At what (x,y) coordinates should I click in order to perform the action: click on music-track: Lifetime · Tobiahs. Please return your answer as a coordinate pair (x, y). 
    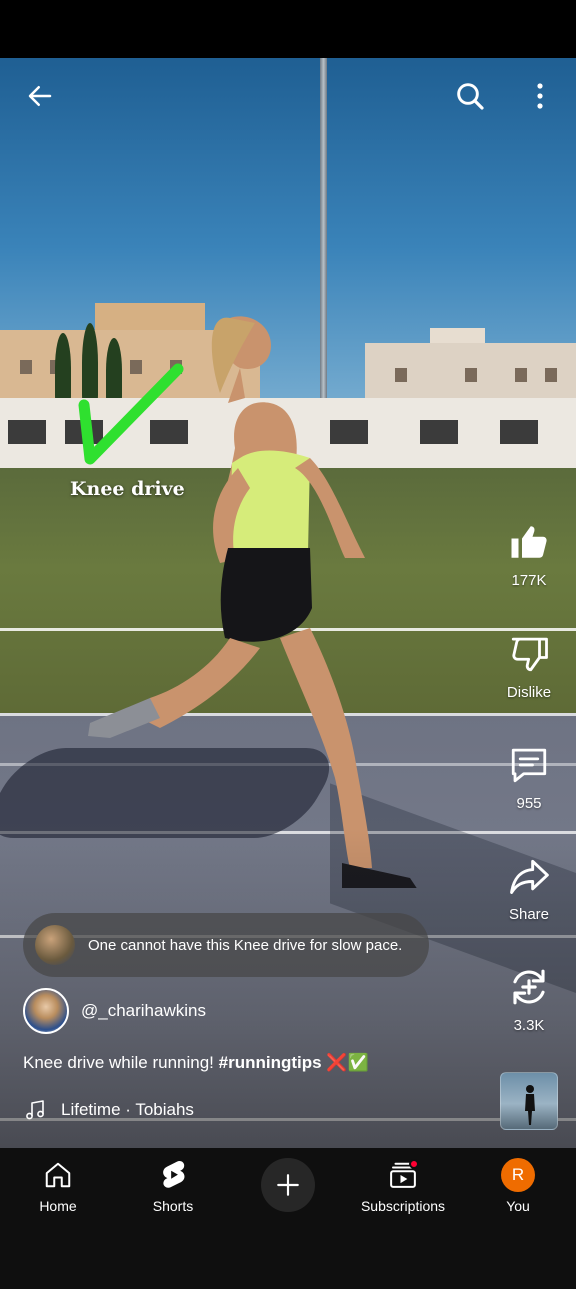
    Looking at the image, I should click on (127, 1109).